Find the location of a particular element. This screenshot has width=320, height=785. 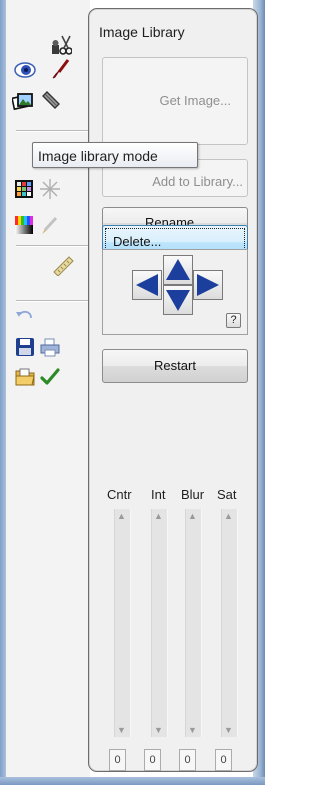

open-folder-icon is located at coordinates (25, 377).